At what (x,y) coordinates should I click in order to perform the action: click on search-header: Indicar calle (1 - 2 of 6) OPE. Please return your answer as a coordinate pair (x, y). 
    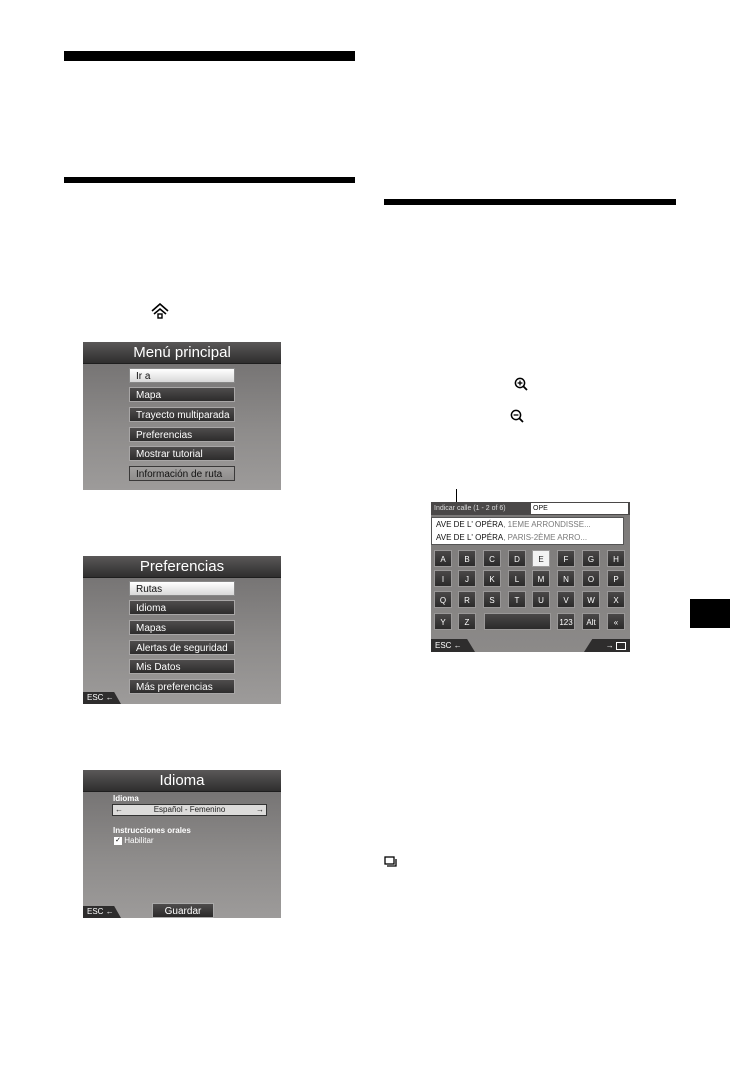
    Looking at the image, I should click on (530, 508).